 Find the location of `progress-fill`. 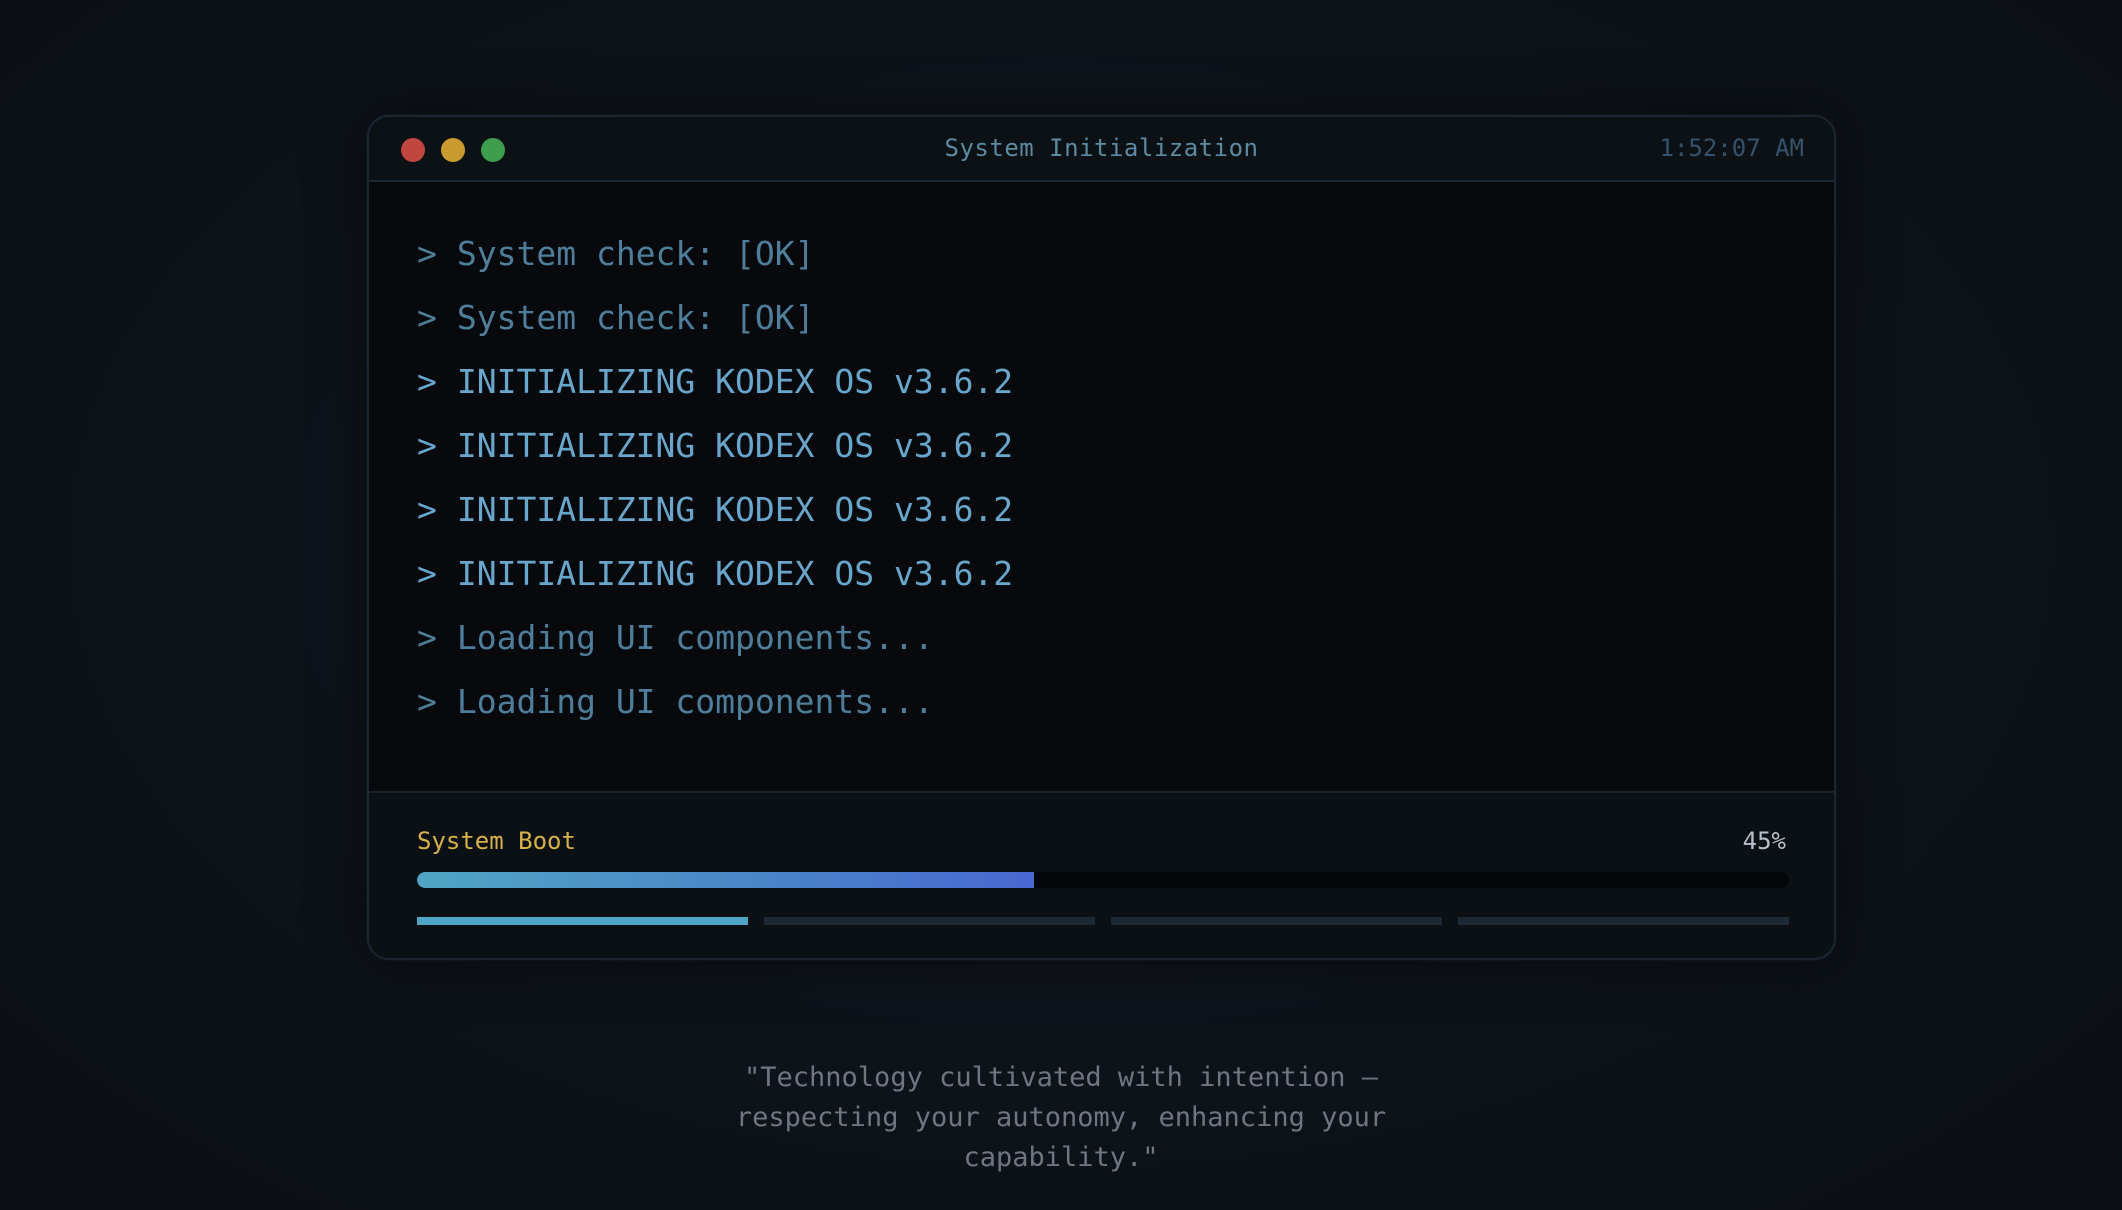

progress-fill is located at coordinates (726, 880).